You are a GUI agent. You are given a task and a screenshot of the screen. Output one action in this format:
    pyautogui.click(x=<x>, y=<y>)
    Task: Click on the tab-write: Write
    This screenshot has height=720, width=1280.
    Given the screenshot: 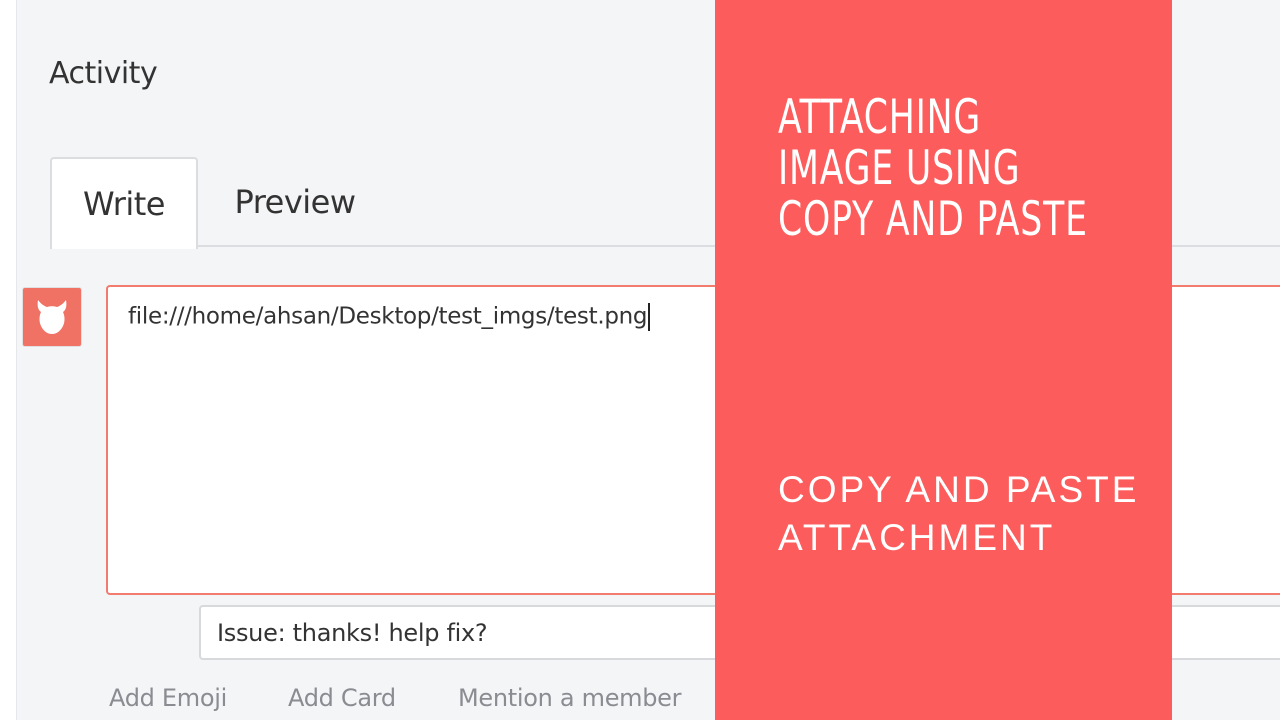 What is the action you would take?
    pyautogui.click(x=124, y=203)
    